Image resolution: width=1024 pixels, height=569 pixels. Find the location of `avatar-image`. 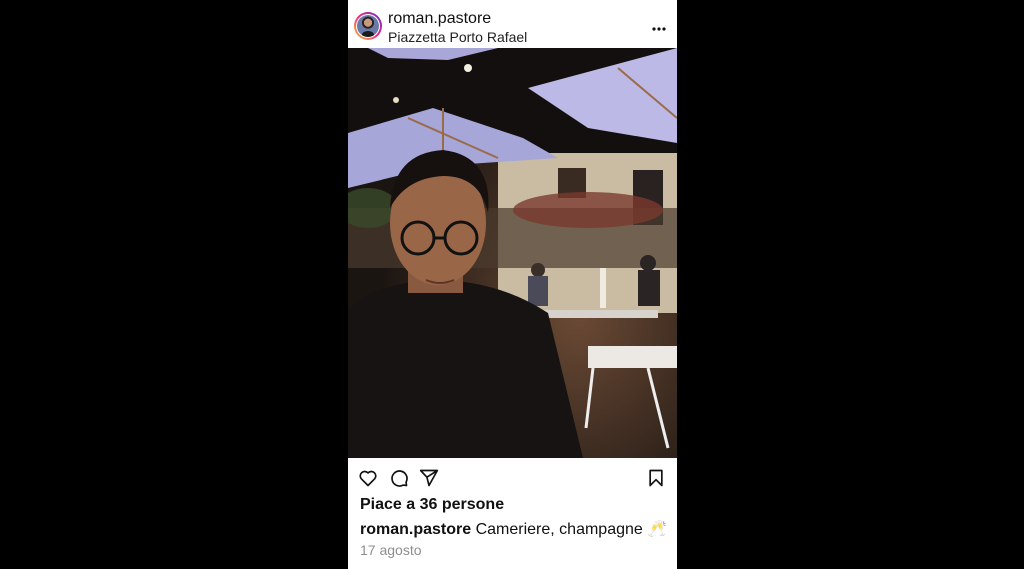

avatar-image is located at coordinates (368, 26).